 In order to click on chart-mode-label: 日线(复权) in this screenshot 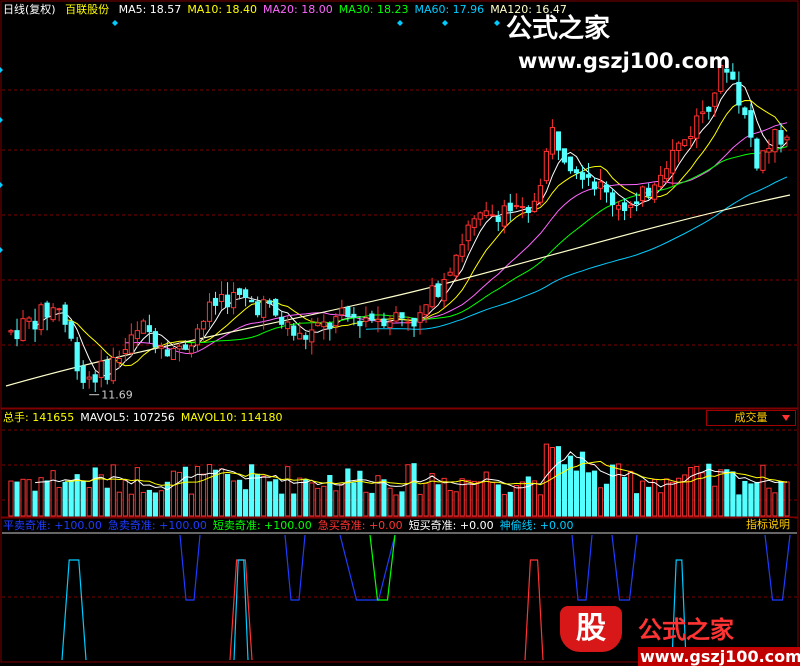, I will do `click(29, 9)`.